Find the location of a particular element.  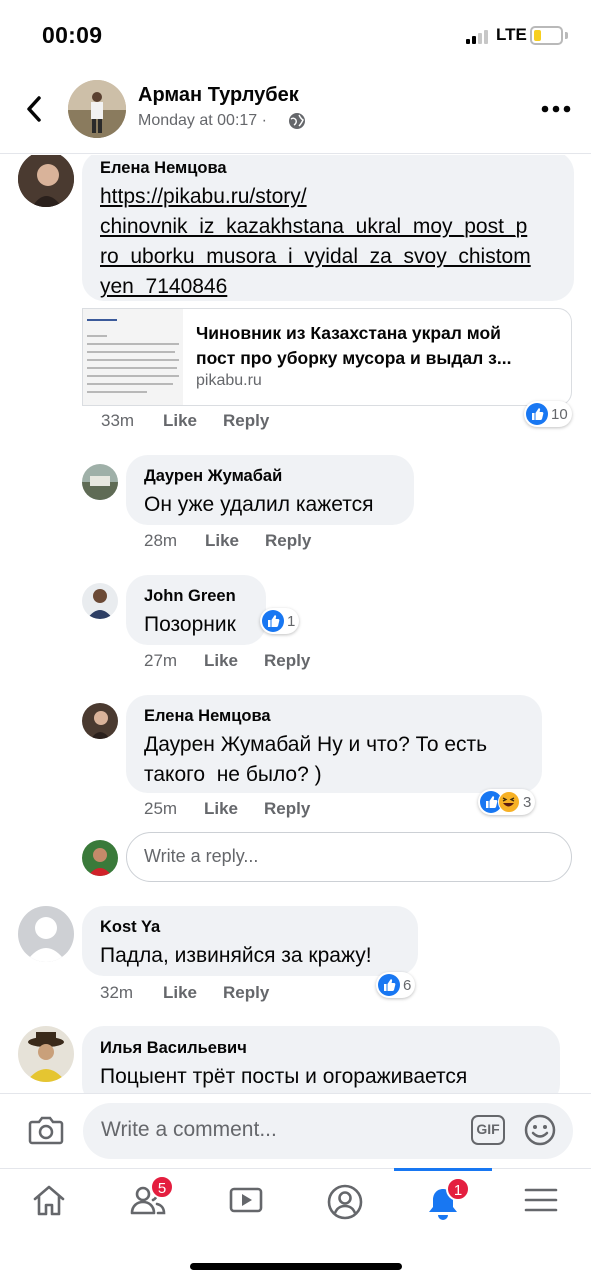

notifications-badge: 1 is located at coordinates (458, 1189).